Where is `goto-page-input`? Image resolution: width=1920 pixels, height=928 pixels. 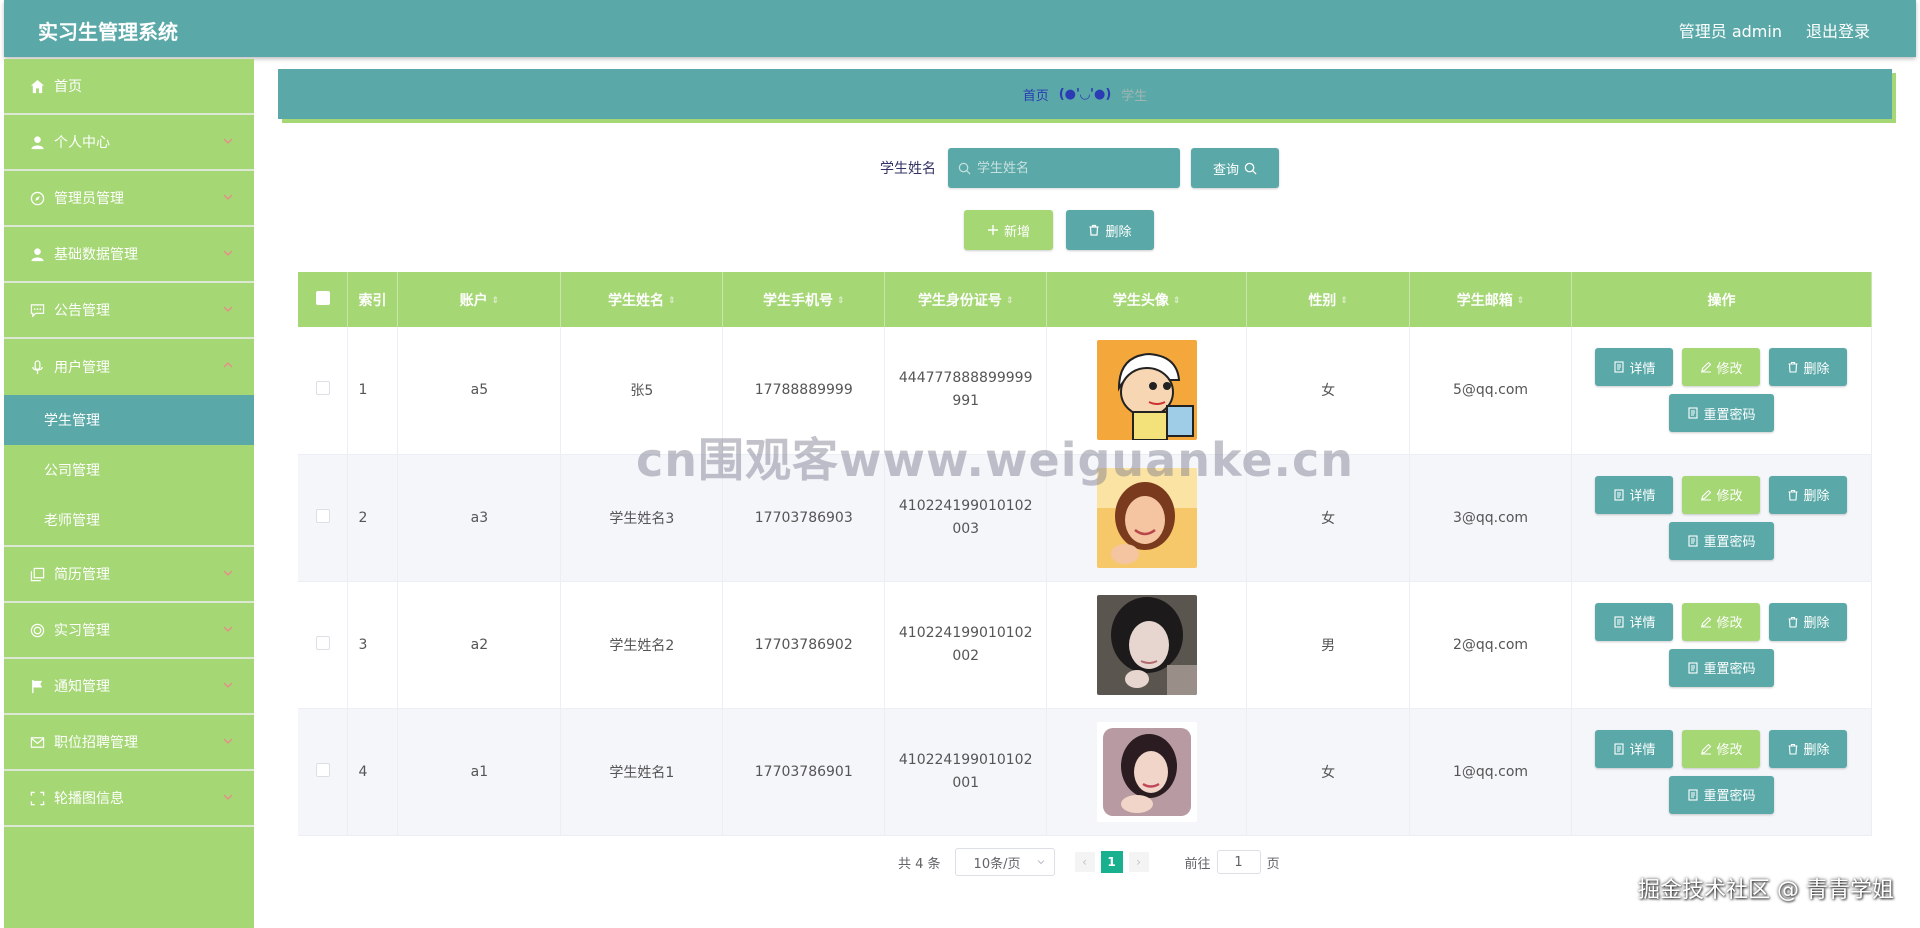
goto-page-input is located at coordinates (1238, 862).